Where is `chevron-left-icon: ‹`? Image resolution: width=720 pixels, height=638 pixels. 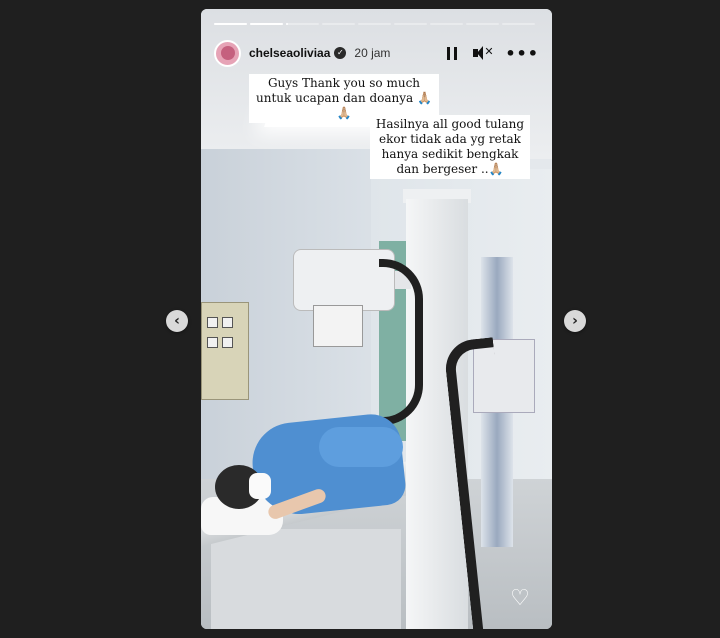 chevron-left-icon: ‹ is located at coordinates (177, 321).